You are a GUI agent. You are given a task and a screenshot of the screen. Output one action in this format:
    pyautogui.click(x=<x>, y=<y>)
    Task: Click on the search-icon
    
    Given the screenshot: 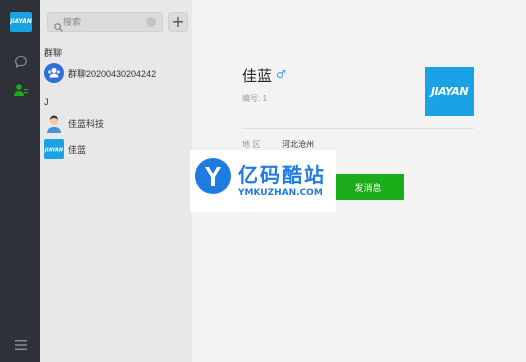 What is the action you would take?
    pyautogui.click(x=58, y=26)
    